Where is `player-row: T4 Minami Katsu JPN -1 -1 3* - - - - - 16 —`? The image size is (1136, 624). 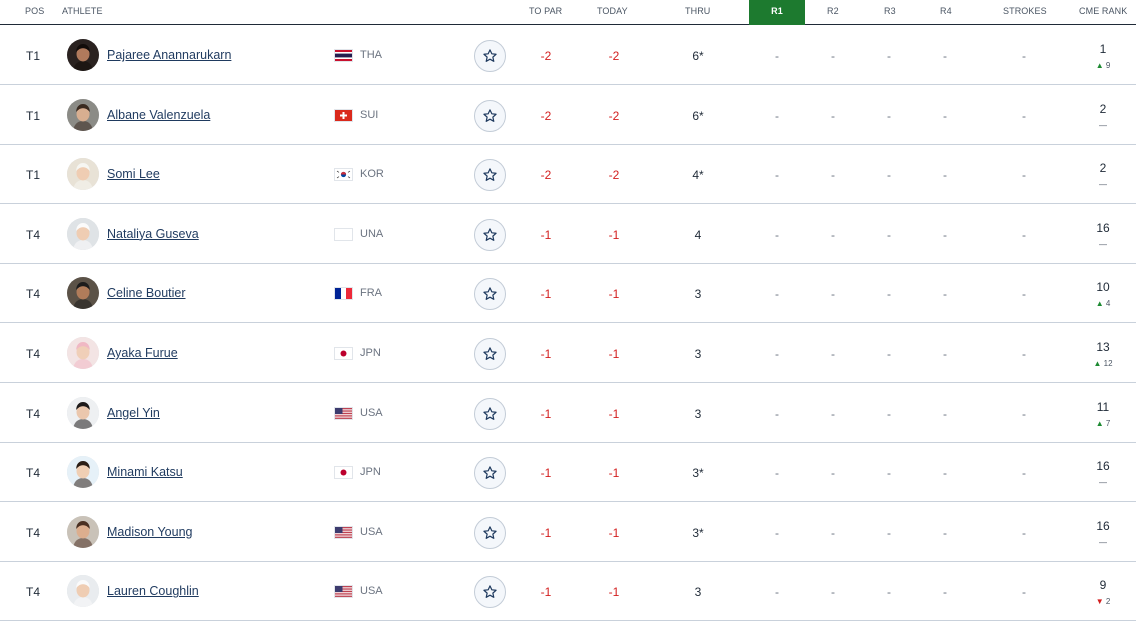 player-row: T4 Minami Katsu JPN -1 -1 3* - - - - - 16 — is located at coordinates (568, 473).